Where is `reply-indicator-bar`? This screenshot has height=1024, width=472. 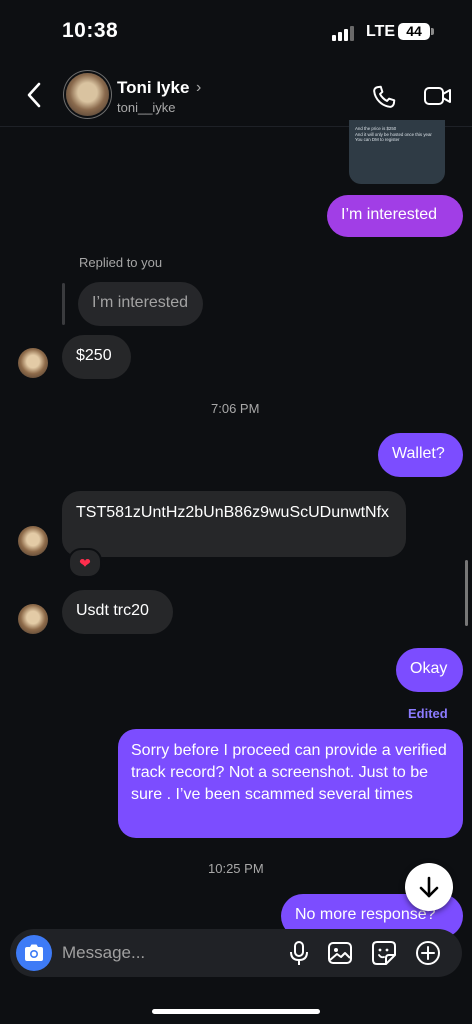 reply-indicator-bar is located at coordinates (63, 304).